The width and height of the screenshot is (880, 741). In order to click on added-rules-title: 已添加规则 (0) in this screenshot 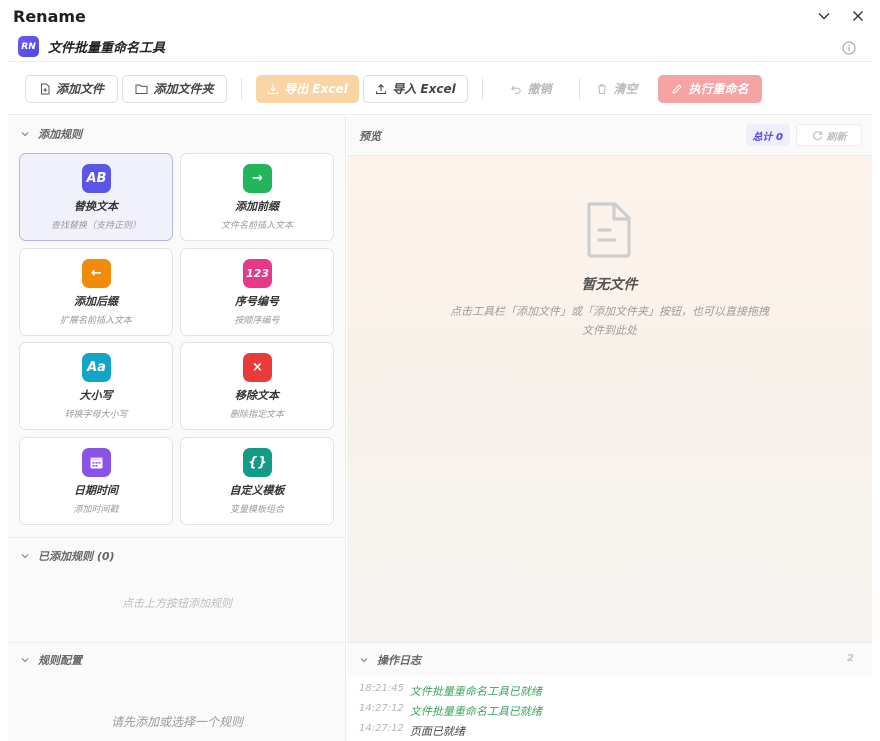, I will do `click(76, 556)`.